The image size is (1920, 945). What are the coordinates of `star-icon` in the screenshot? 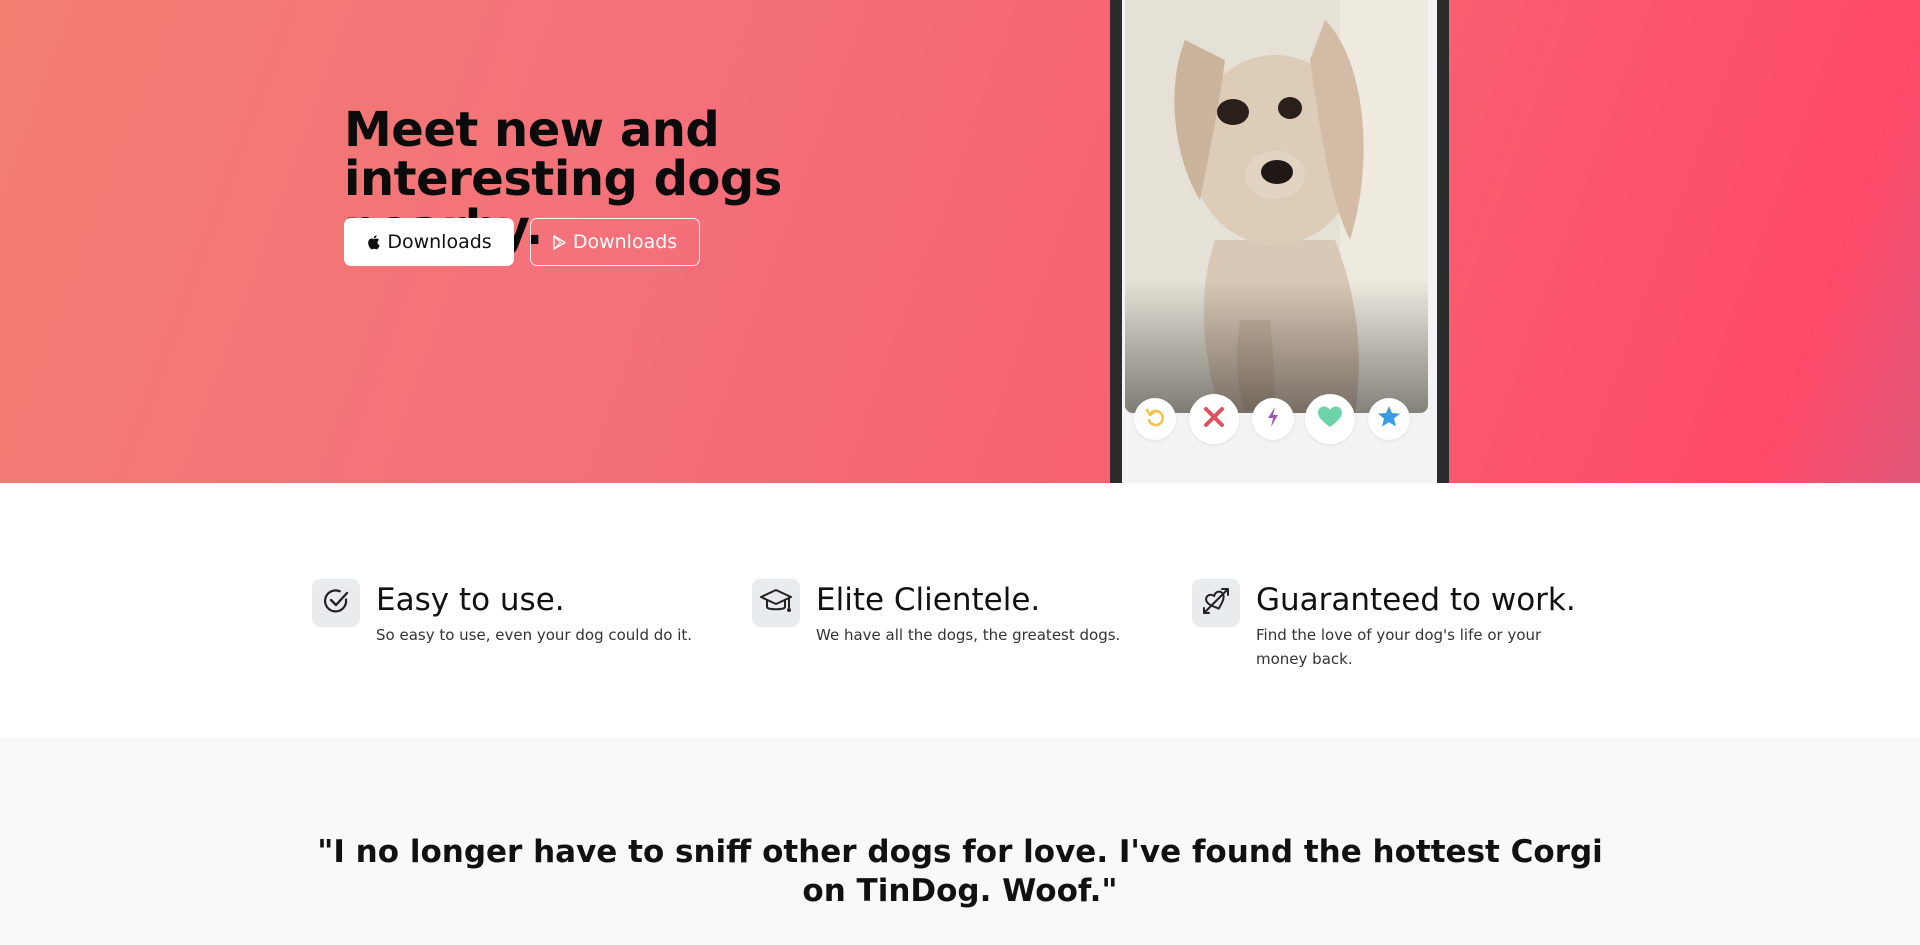 It's located at (1389, 419).